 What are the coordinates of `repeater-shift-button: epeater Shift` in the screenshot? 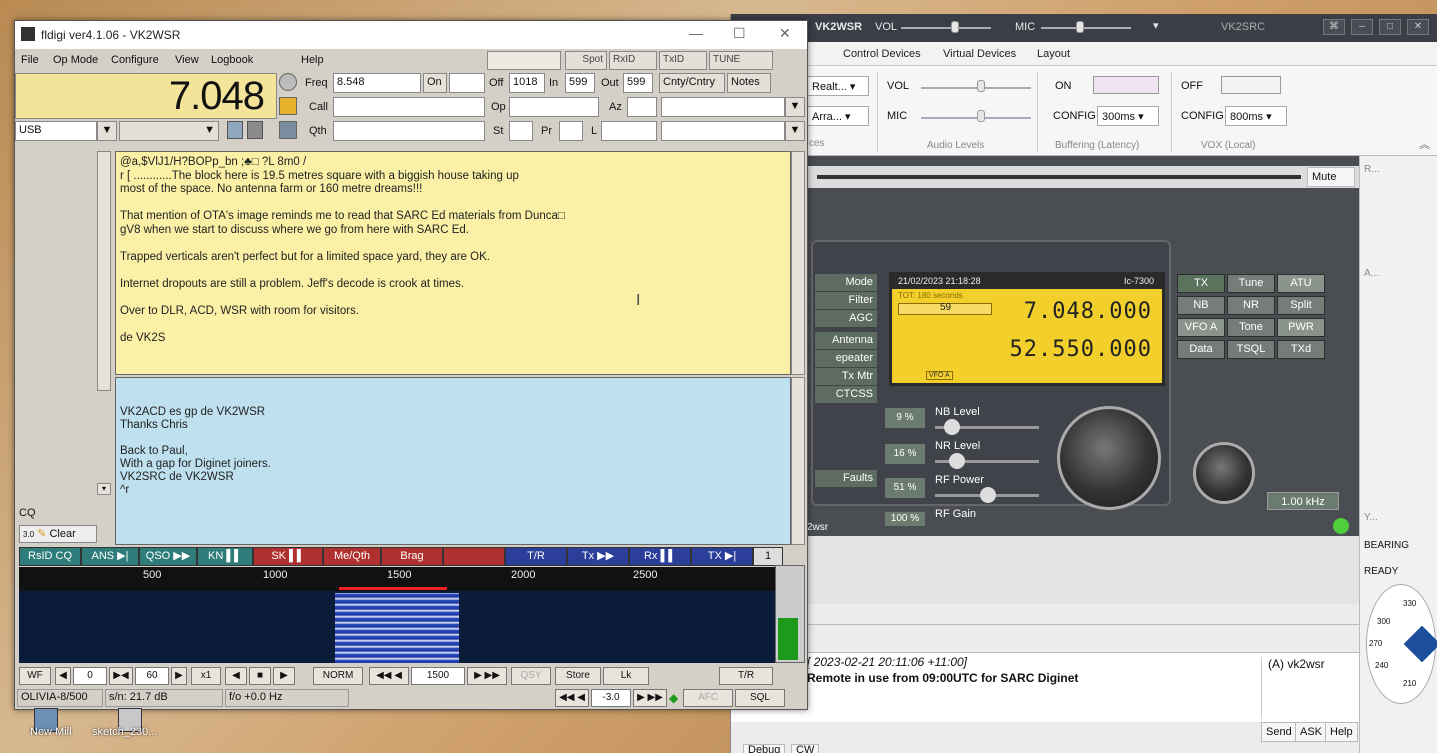 It's located at (846, 365).